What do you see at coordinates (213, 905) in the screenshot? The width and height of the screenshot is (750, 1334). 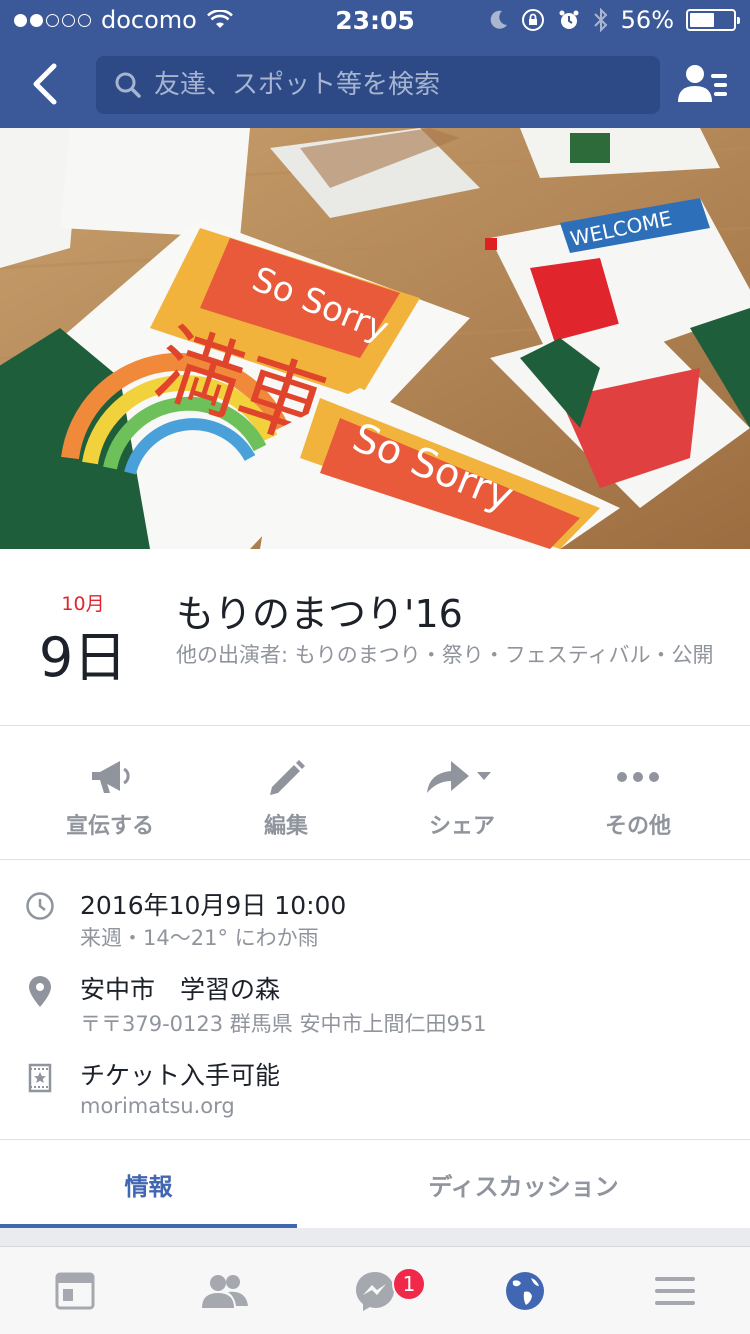 I see `event-datetime: 2016年10月9日 10:00` at bounding box center [213, 905].